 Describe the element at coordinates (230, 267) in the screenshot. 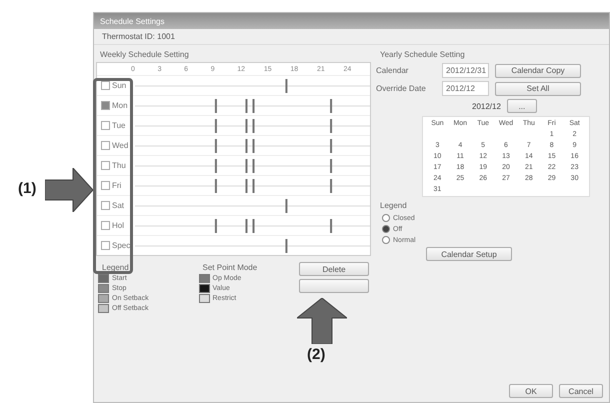

I see `legend-title: Set Point Mode` at that location.